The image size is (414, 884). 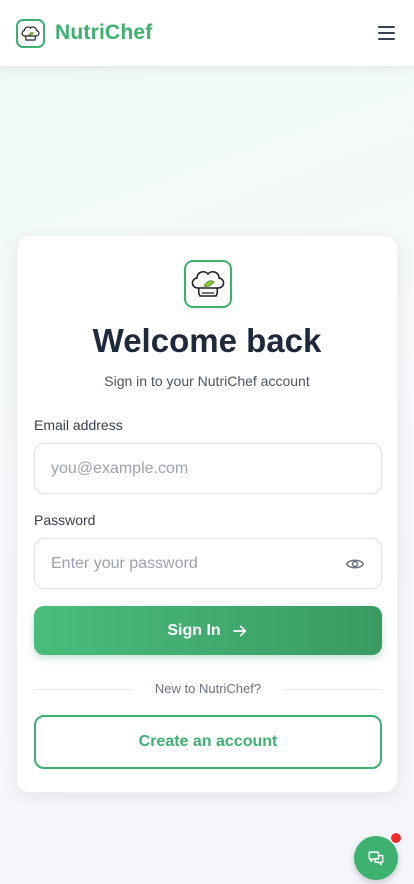 What do you see at coordinates (208, 563) in the screenshot?
I see `password-field: Enter your password` at bounding box center [208, 563].